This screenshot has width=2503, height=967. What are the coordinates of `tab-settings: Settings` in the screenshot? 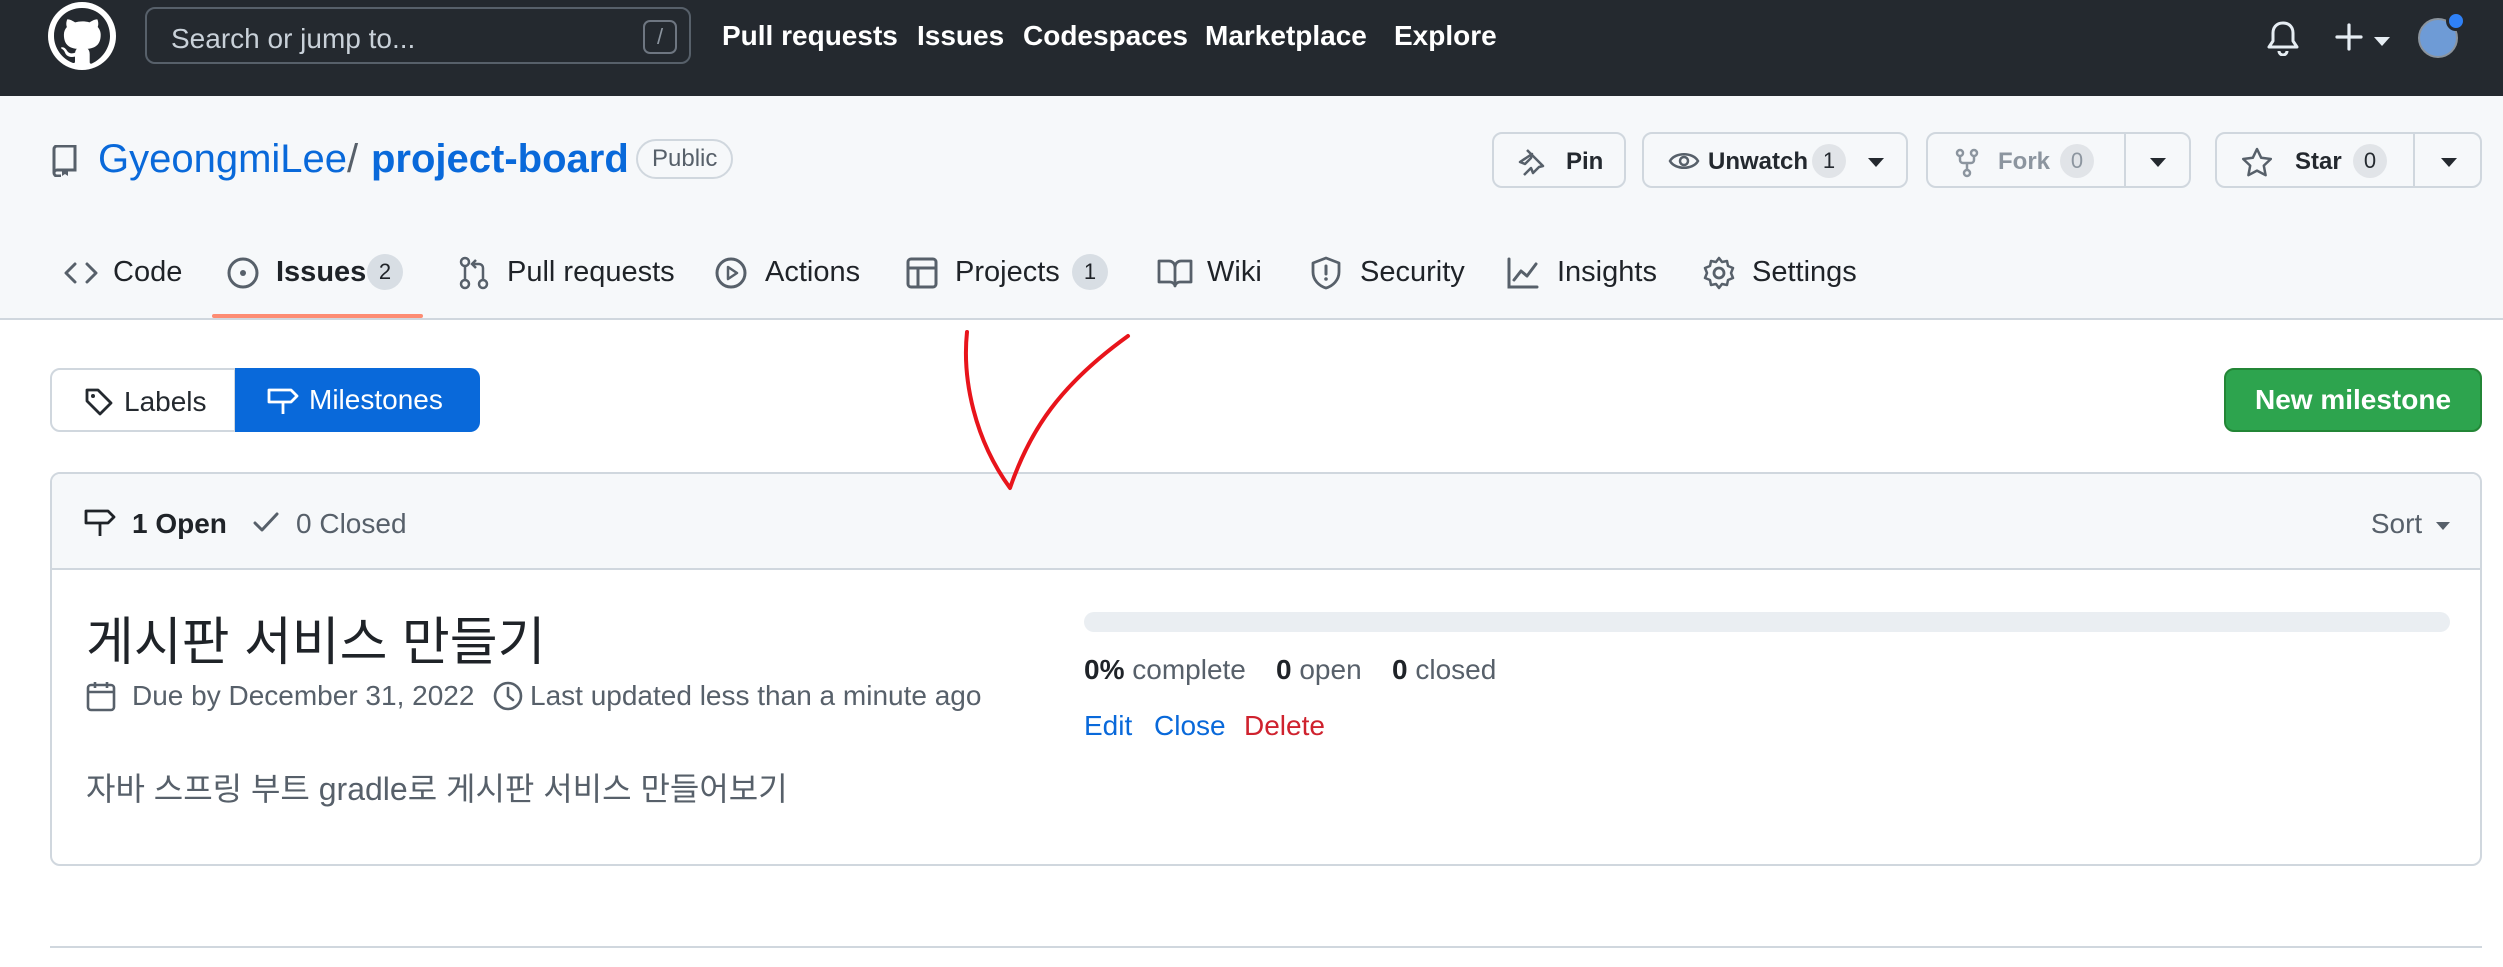 It's located at (1804, 272).